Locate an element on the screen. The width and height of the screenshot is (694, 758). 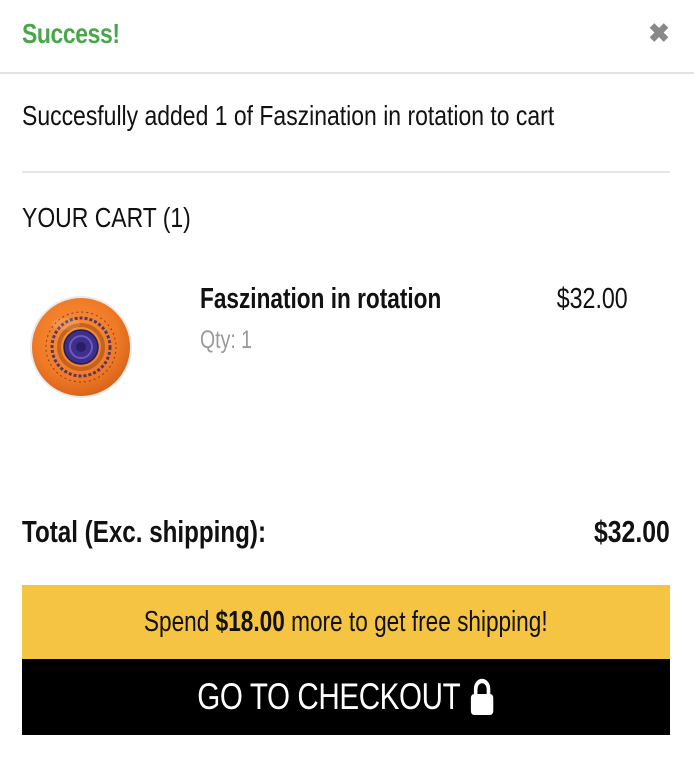
checkout-label: GO TO CHECKOUT is located at coordinates (328, 696).